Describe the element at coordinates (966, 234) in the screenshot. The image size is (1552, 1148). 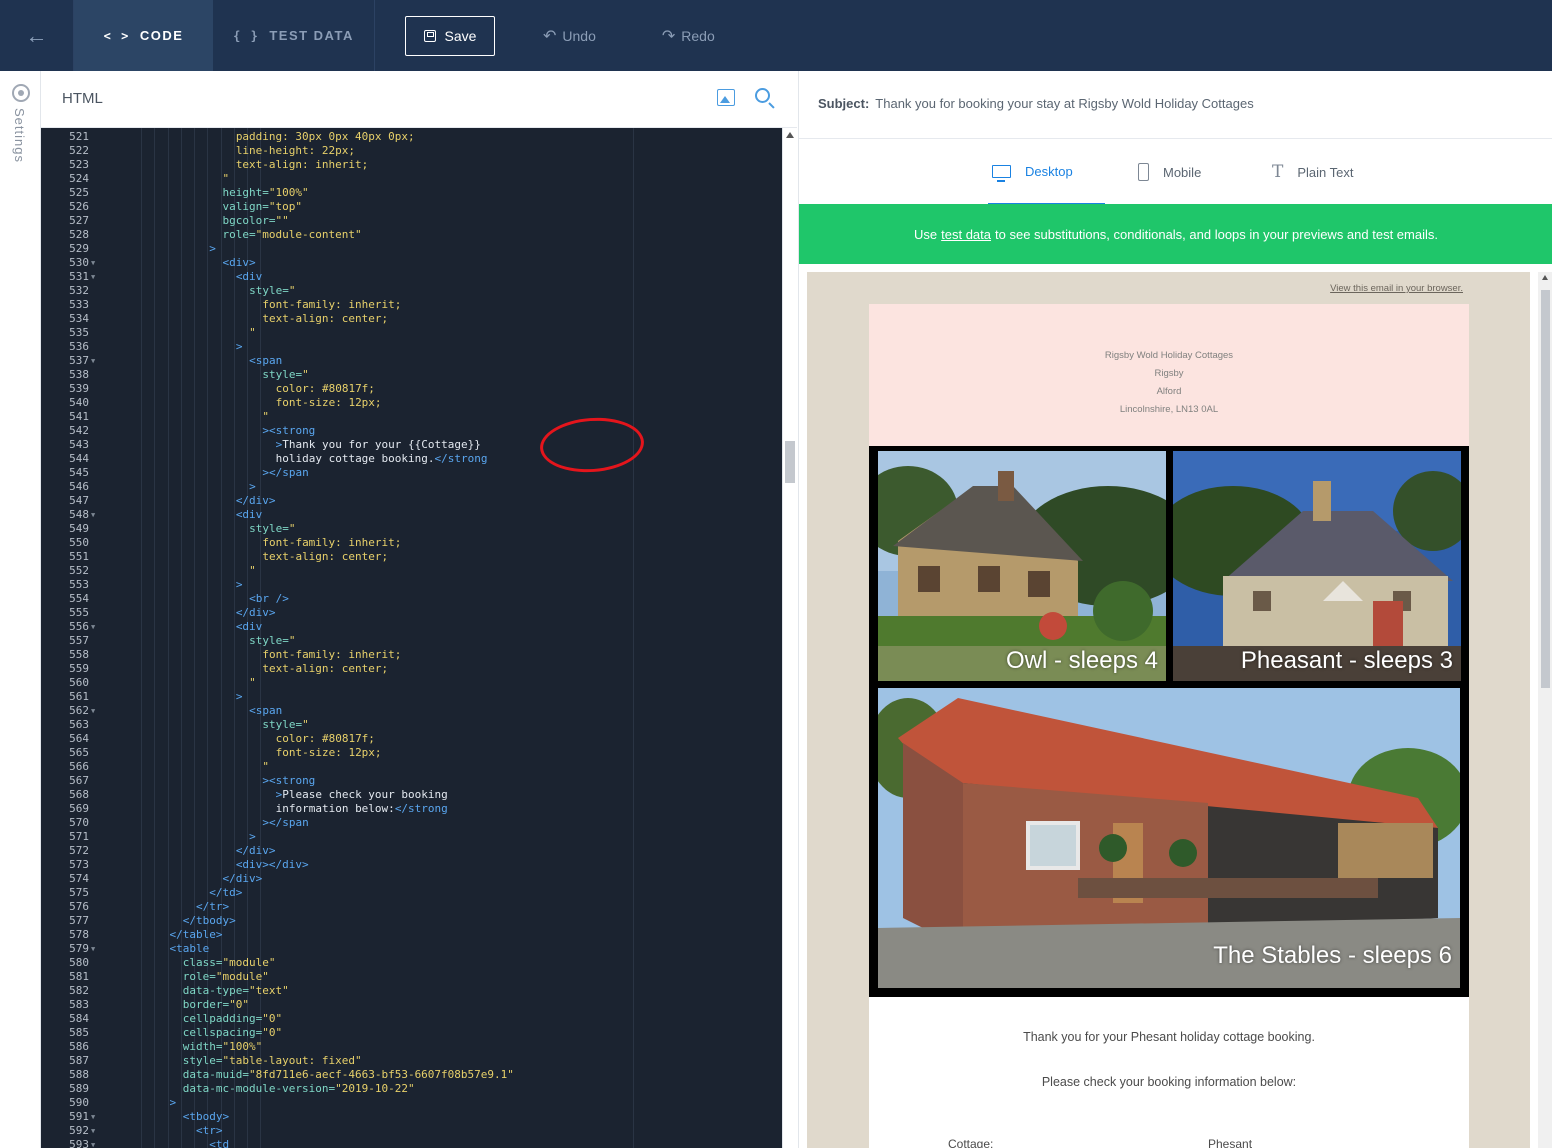
I see `test-data-link: test data` at that location.